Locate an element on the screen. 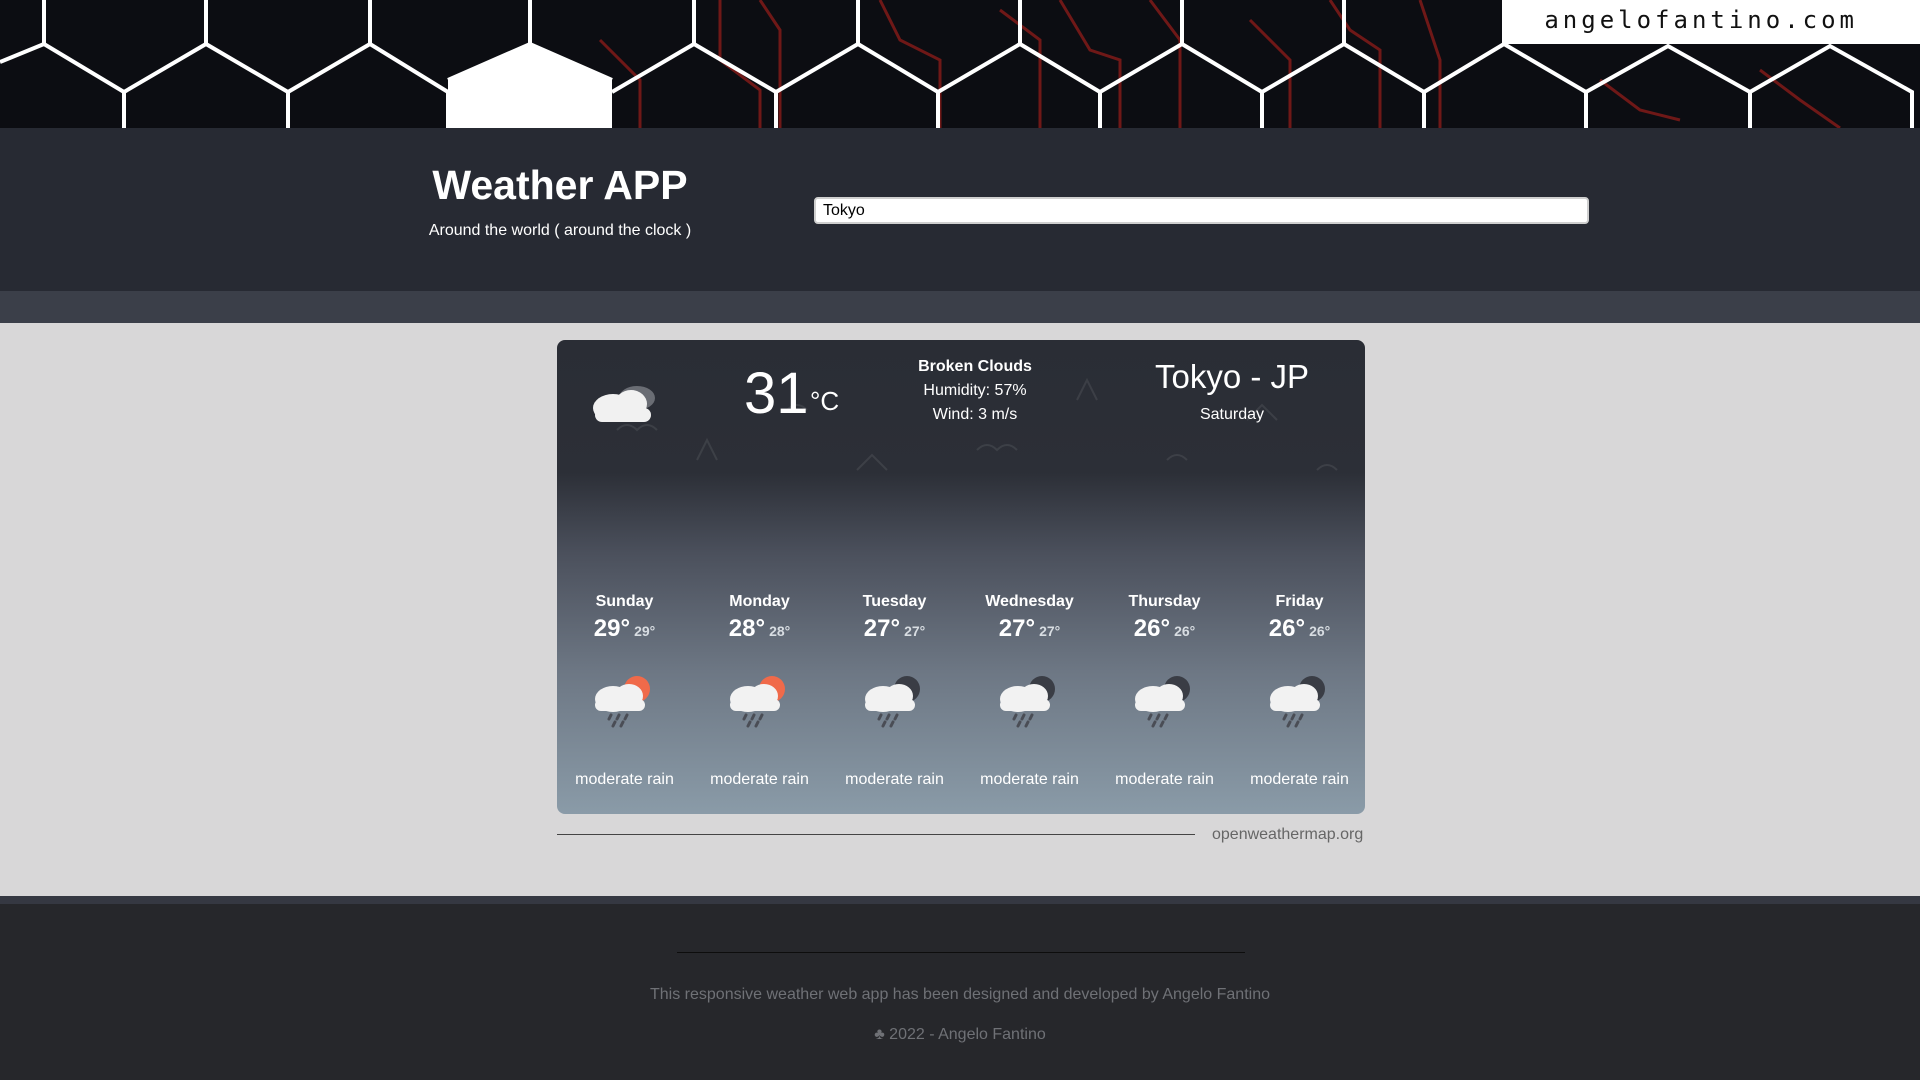 The width and height of the screenshot is (1920, 1080). current-condition: Broken Clouds is located at coordinates (975, 366).